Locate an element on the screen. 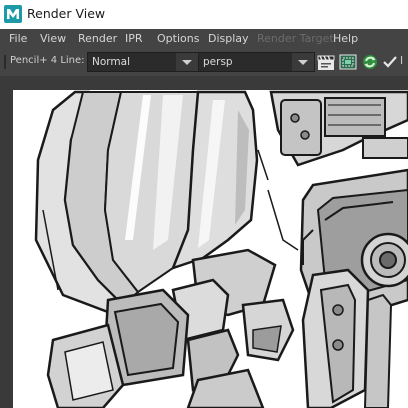  refresh-icon is located at coordinates (370, 62).